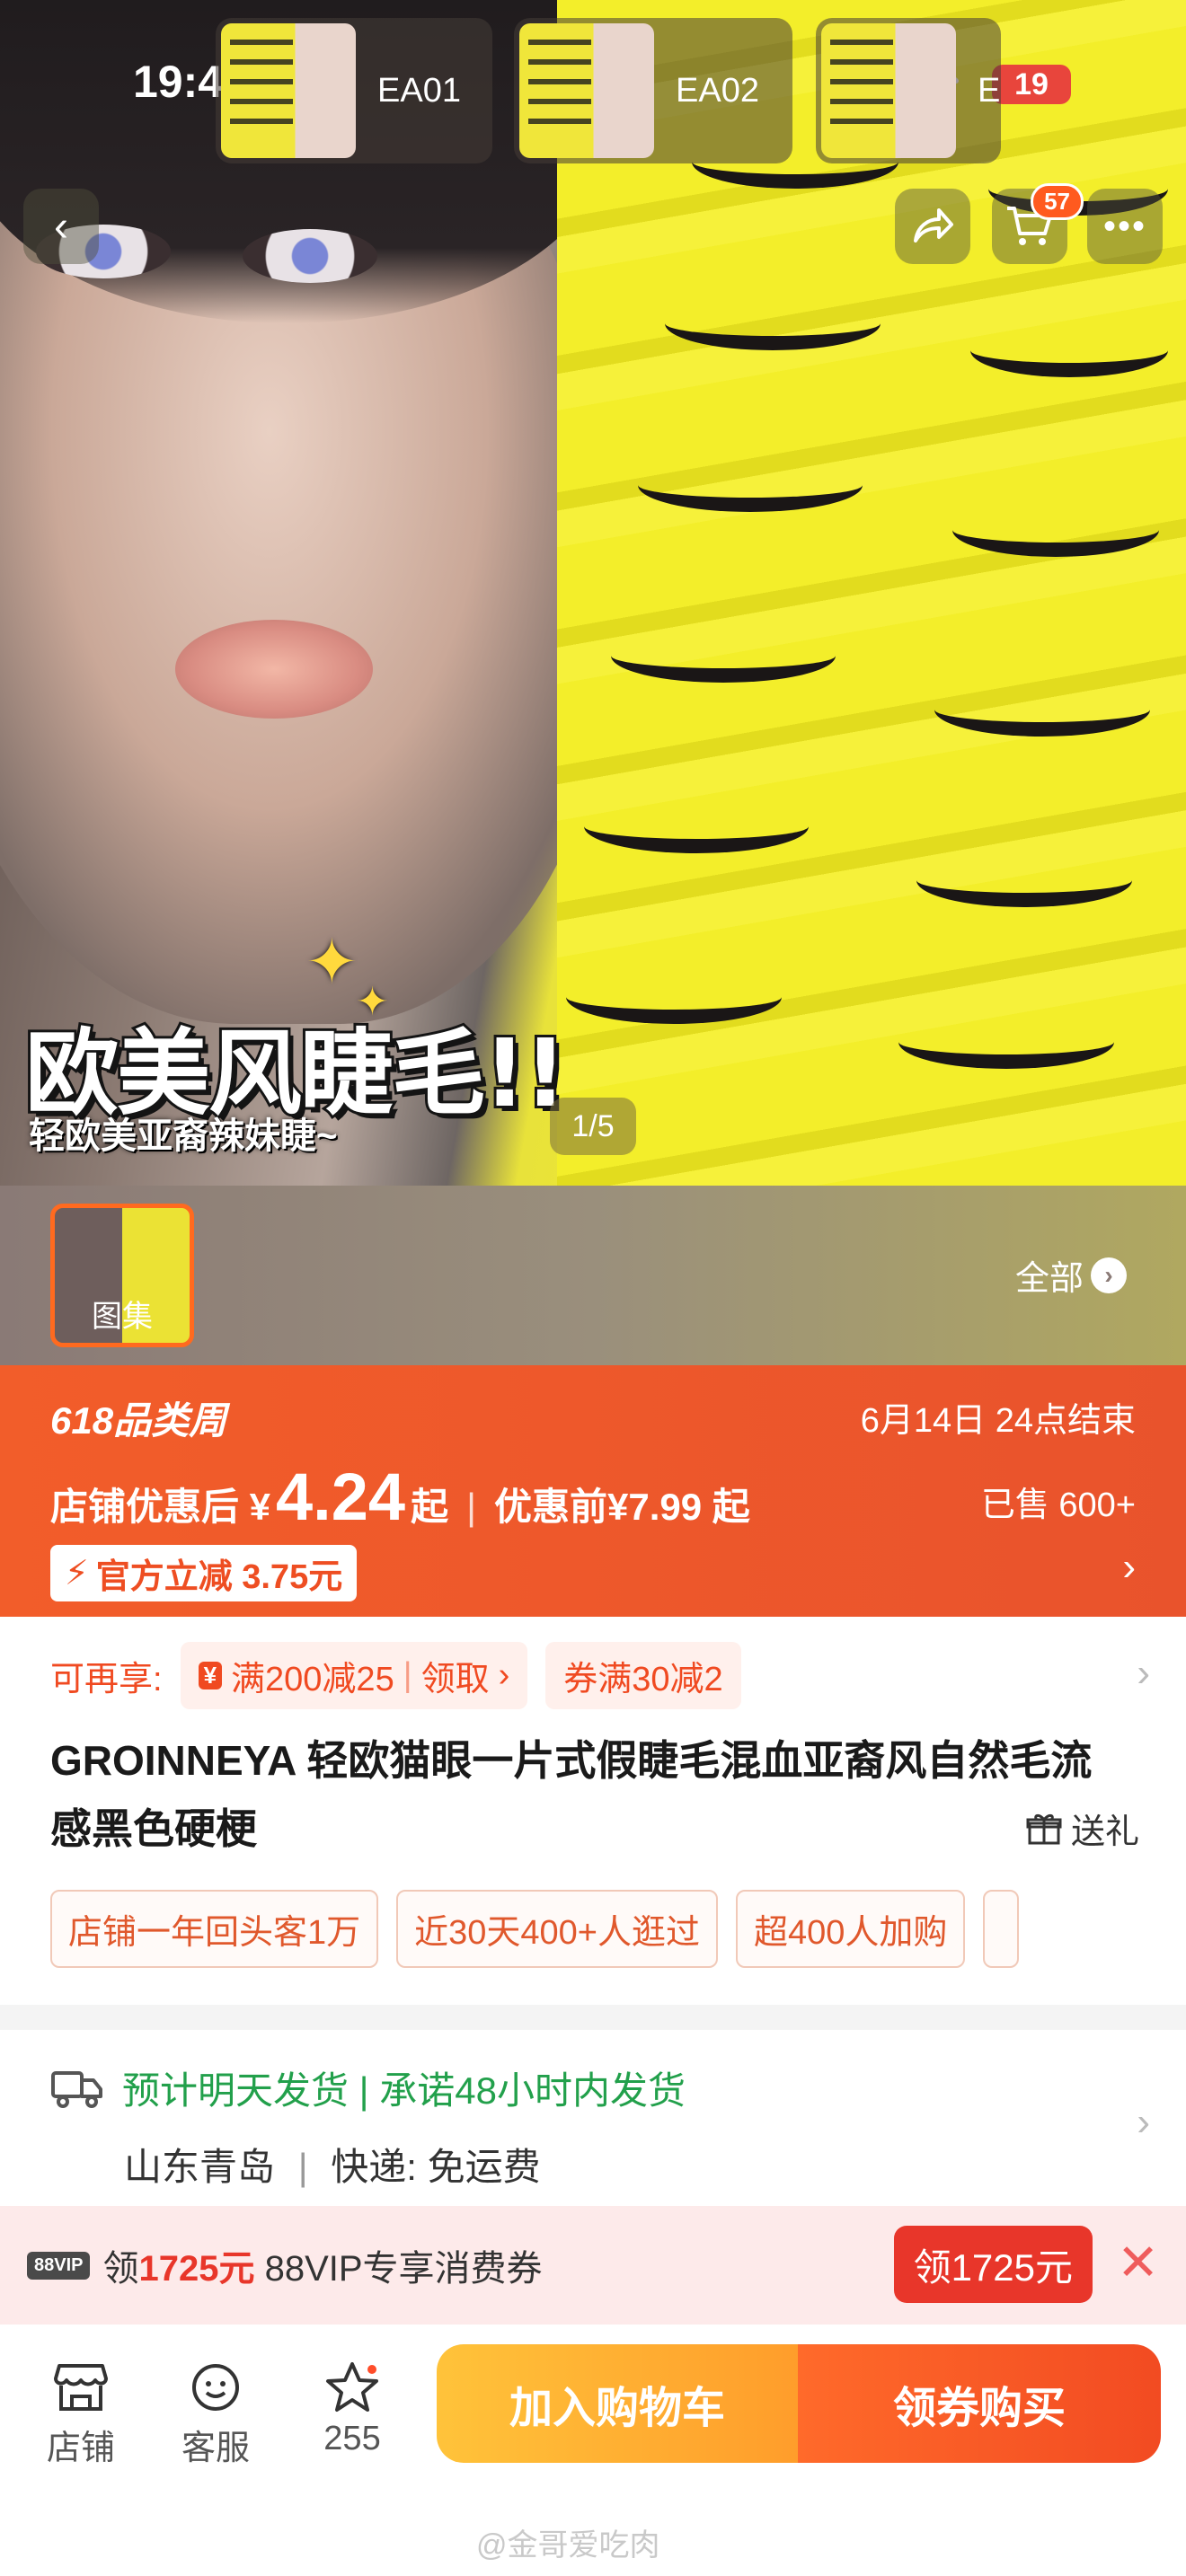 This screenshot has width=1186, height=2576. I want to click on tag-repeat-buyers: 店铺一年回头客1万, so click(214, 1929).